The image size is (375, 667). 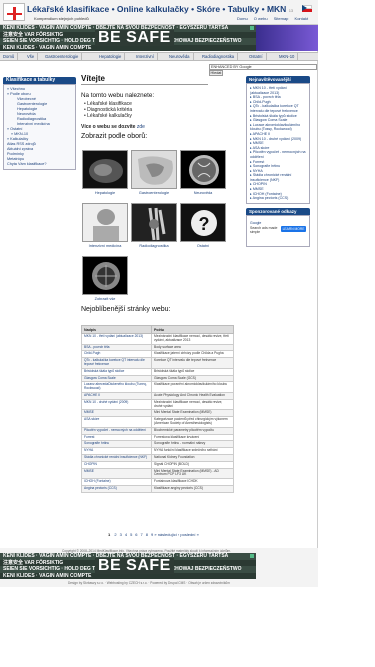 I want to click on table-cell-title: NYHA, so click(x=116, y=451).